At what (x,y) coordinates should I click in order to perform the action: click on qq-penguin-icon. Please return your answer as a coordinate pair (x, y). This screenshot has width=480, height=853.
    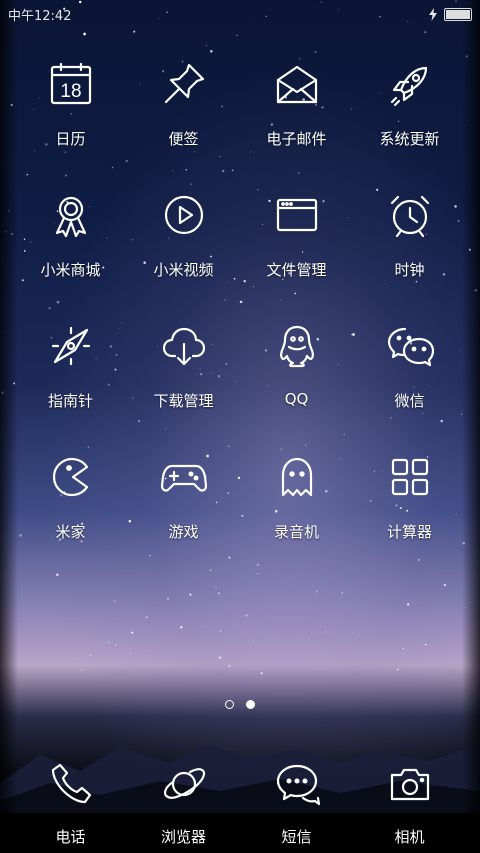
    Looking at the image, I should click on (297, 346).